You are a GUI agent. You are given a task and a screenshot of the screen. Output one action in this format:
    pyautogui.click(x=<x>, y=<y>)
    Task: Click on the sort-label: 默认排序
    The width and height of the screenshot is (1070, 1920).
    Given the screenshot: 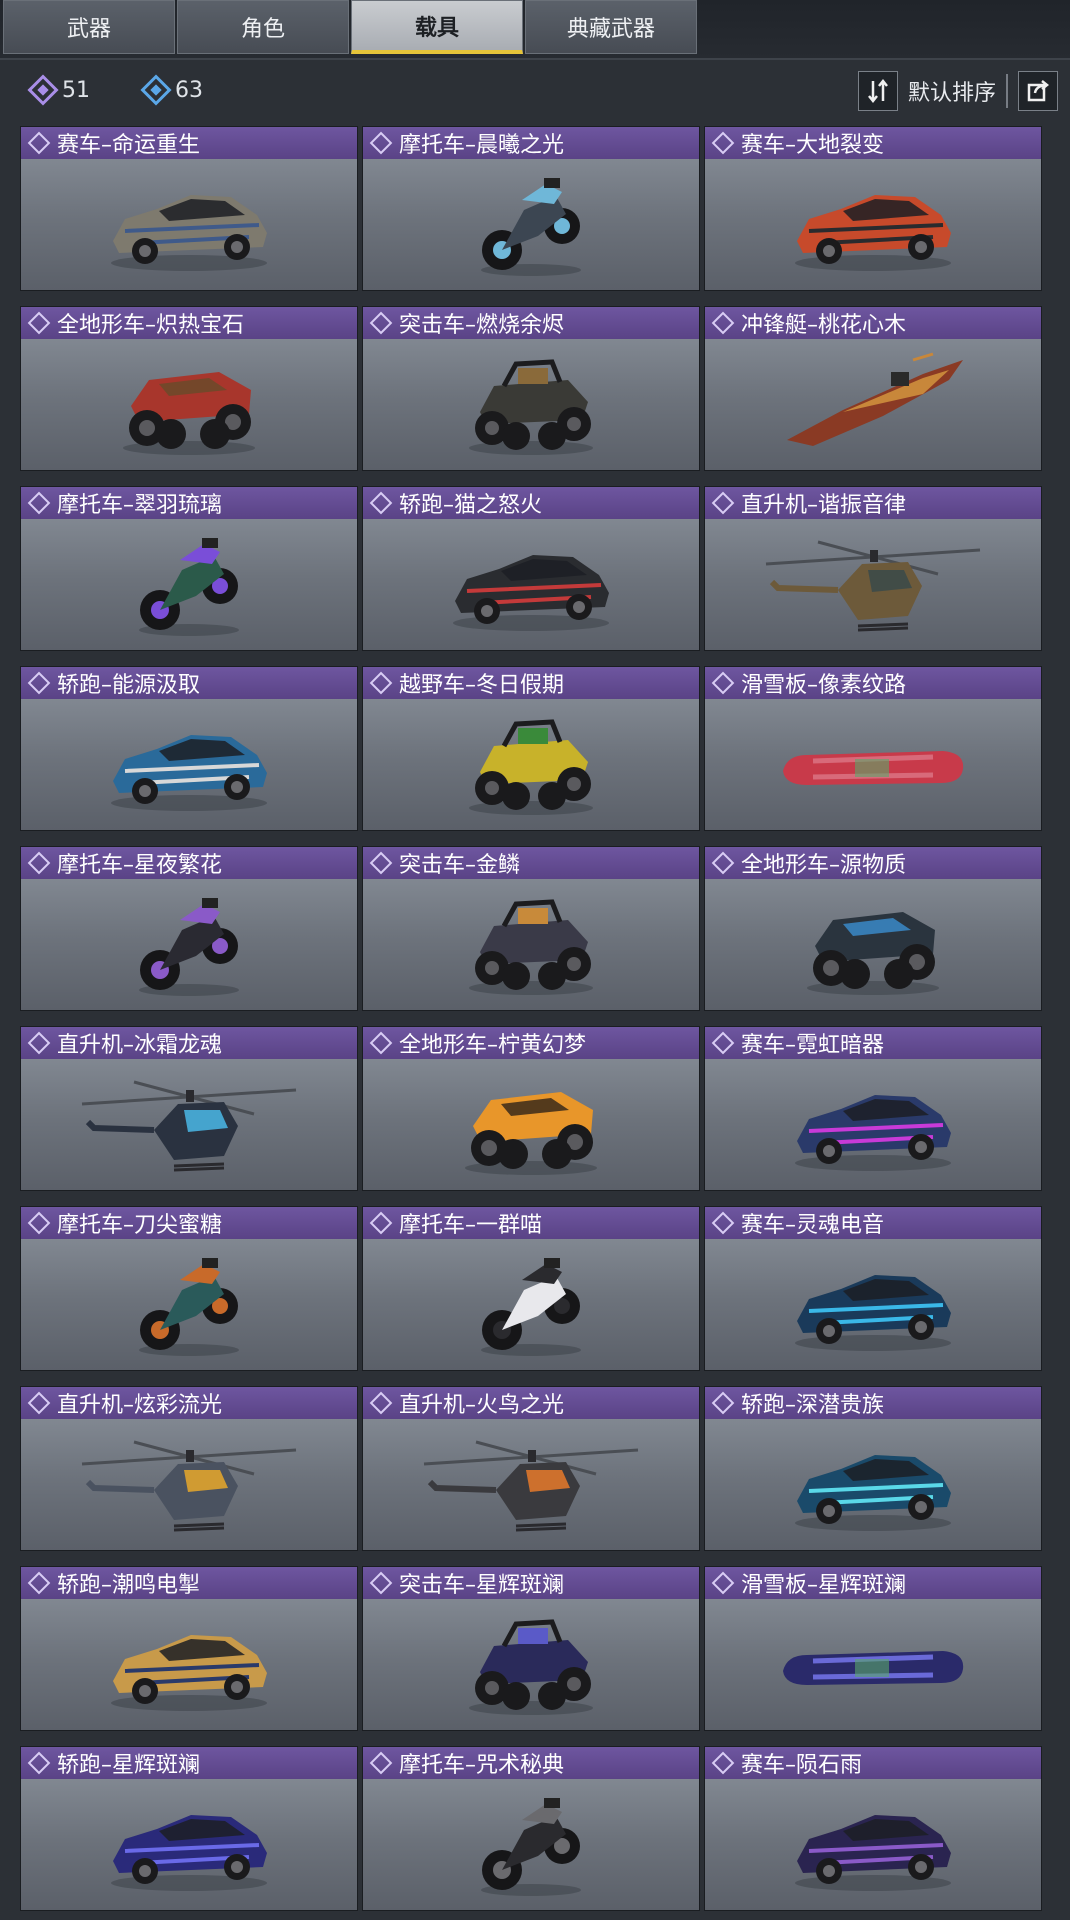 What is the action you would take?
    pyautogui.click(x=952, y=91)
    